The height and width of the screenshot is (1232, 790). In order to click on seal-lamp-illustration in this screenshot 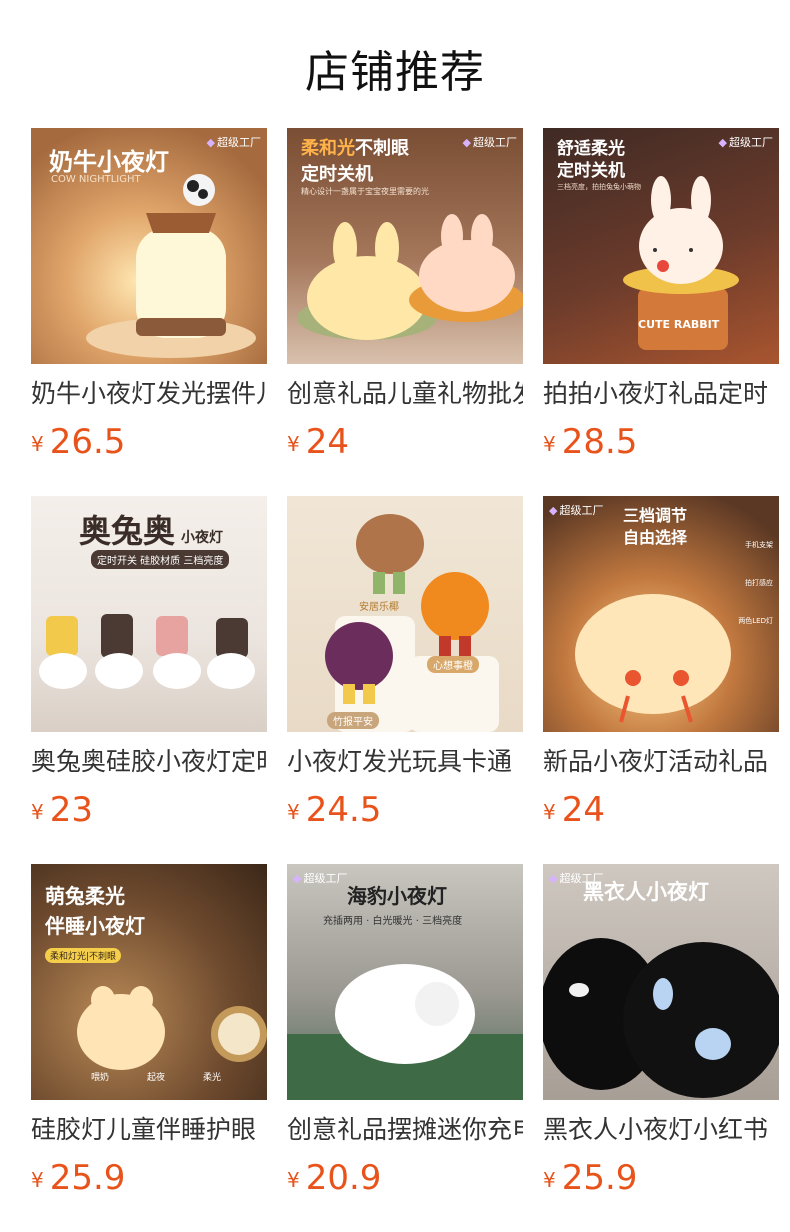, I will do `click(405, 1032)`.